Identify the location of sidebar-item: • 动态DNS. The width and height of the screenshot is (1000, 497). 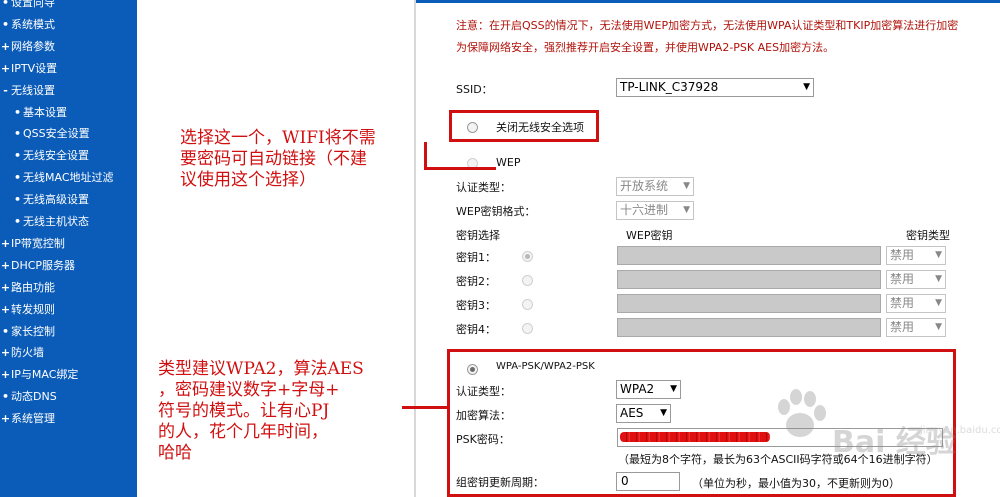
(28, 397).